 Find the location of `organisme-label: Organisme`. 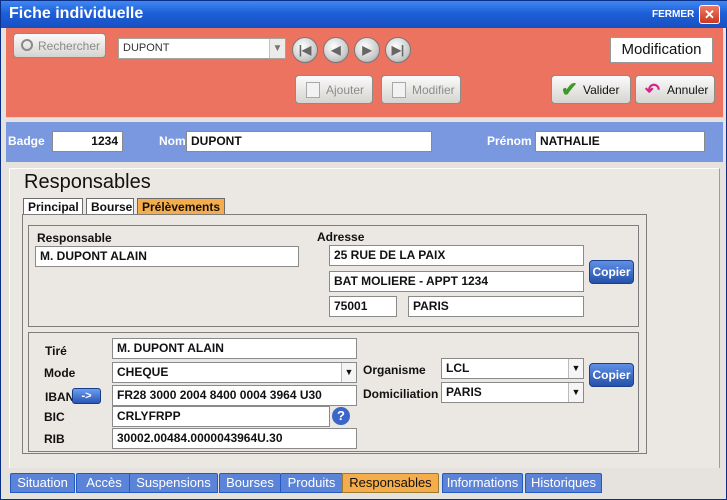

organisme-label: Organisme is located at coordinates (394, 370).